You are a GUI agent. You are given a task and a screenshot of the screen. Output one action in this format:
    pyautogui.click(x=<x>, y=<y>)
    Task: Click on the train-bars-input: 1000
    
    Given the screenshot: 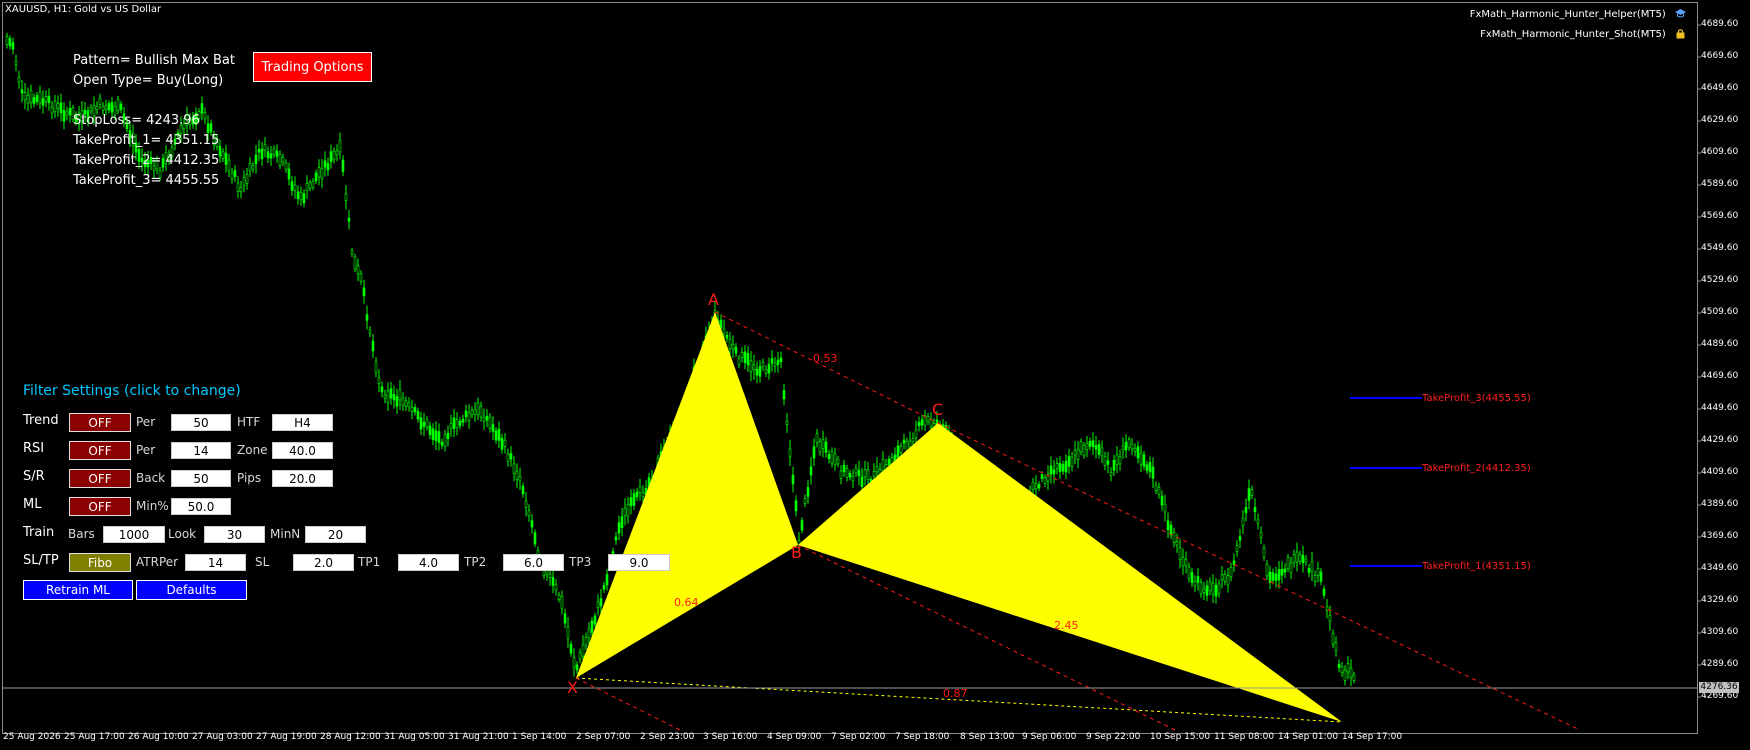 What is the action you would take?
    pyautogui.click(x=134, y=534)
    